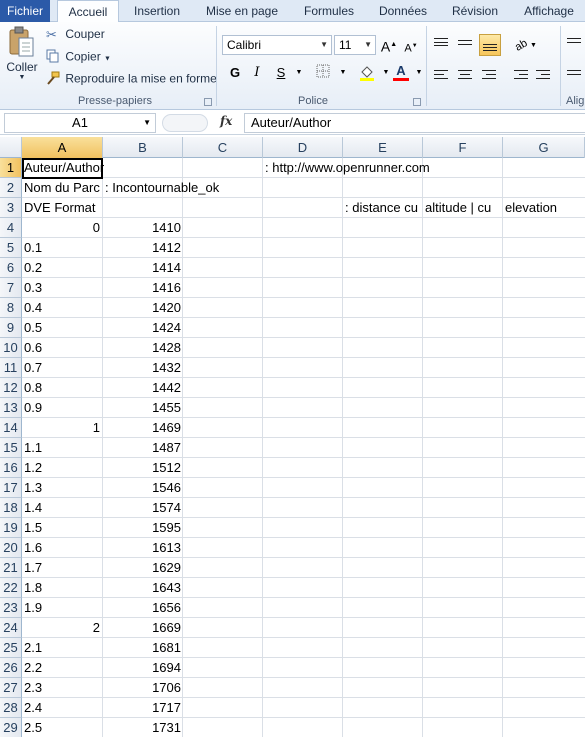 Image resolution: width=585 pixels, height=737 pixels. What do you see at coordinates (490, 45) in the screenshot?
I see `align-bottom-button` at bounding box center [490, 45].